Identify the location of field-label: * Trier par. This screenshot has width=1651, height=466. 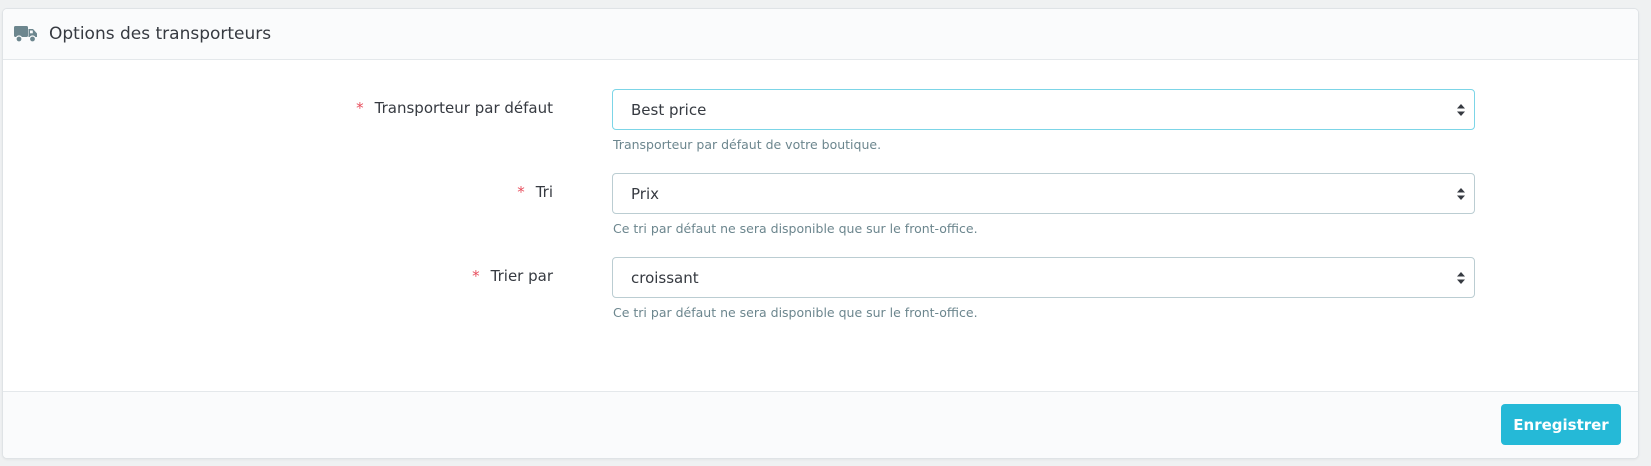
(512, 276).